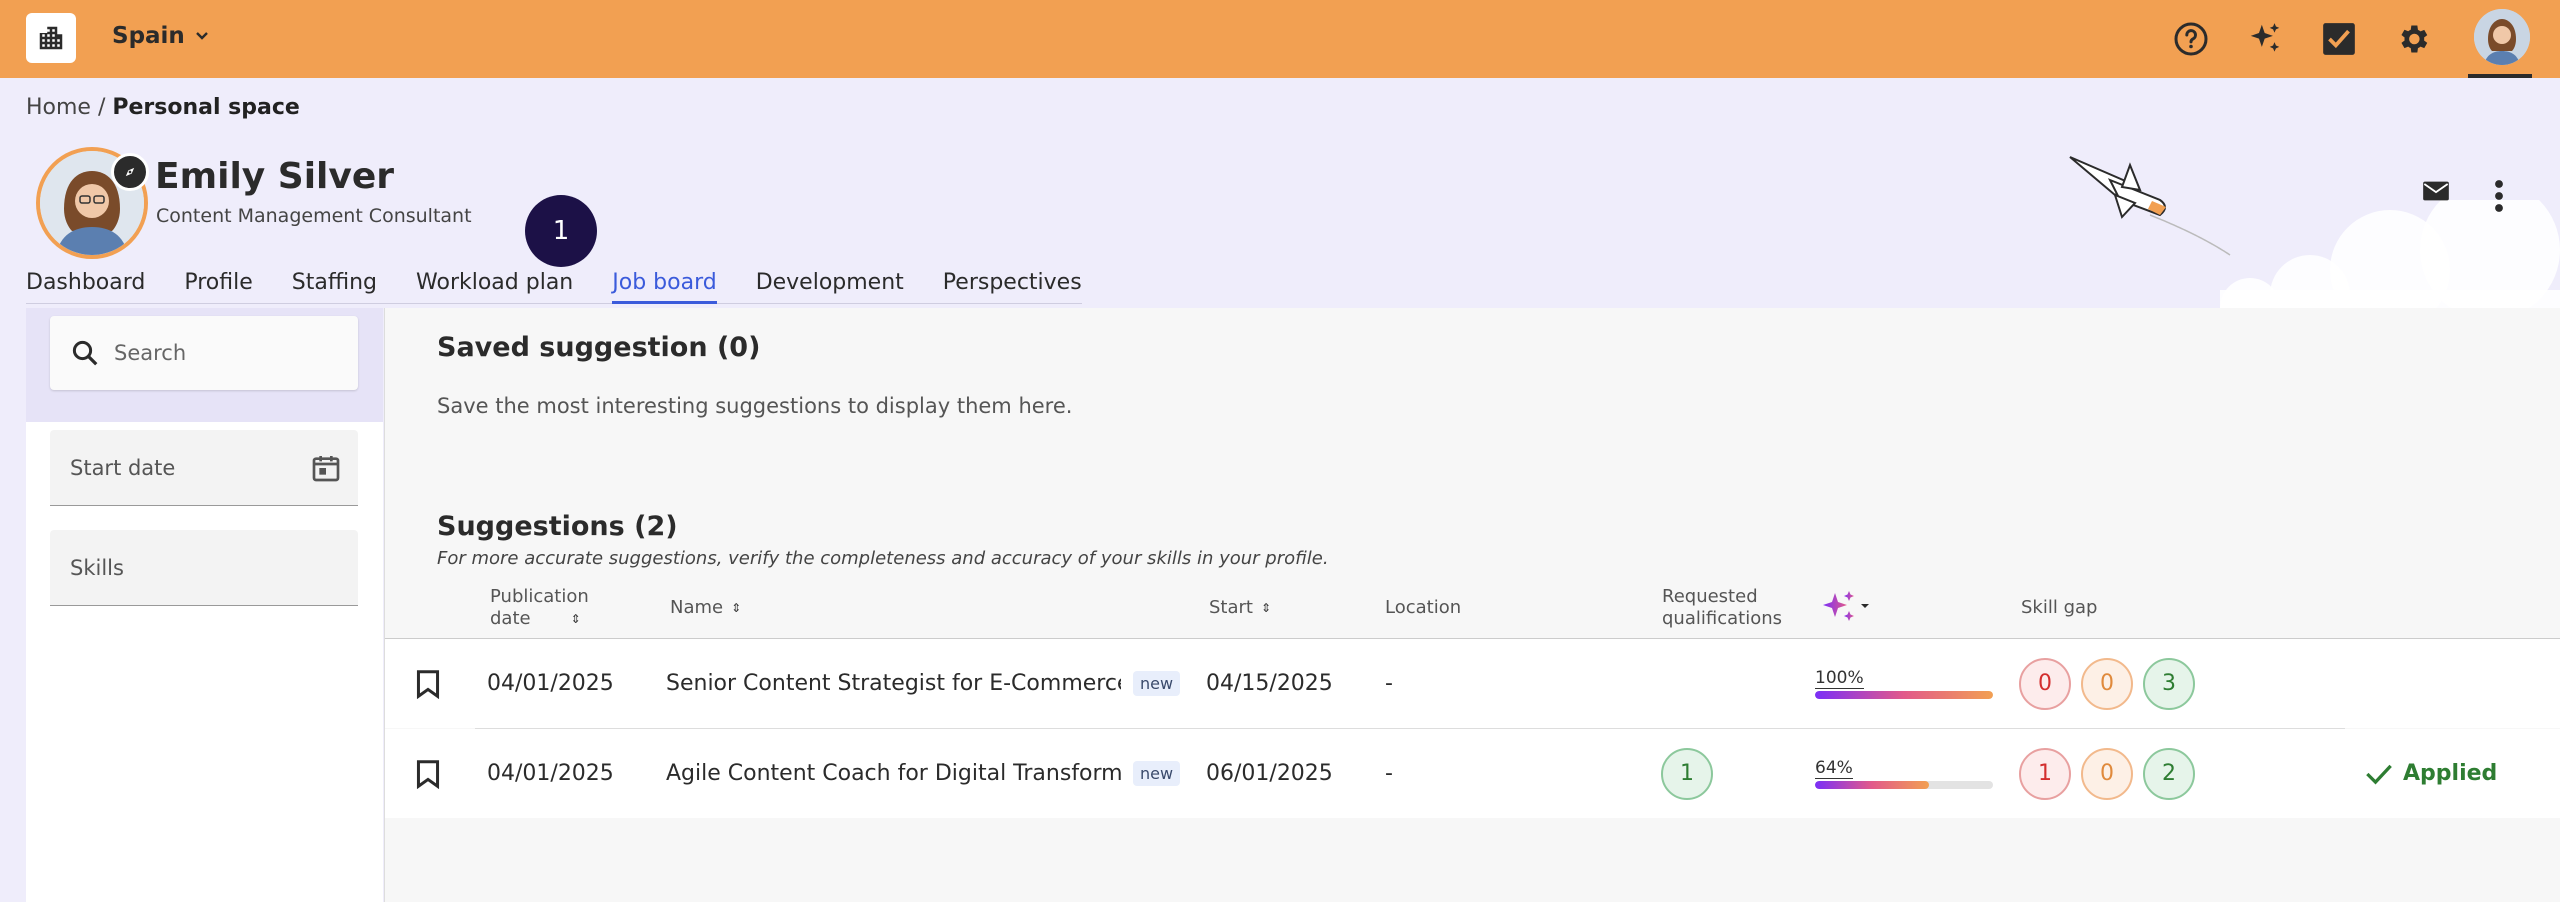  What do you see at coordinates (201, 36) in the screenshot?
I see `chevron-down-icon` at bounding box center [201, 36].